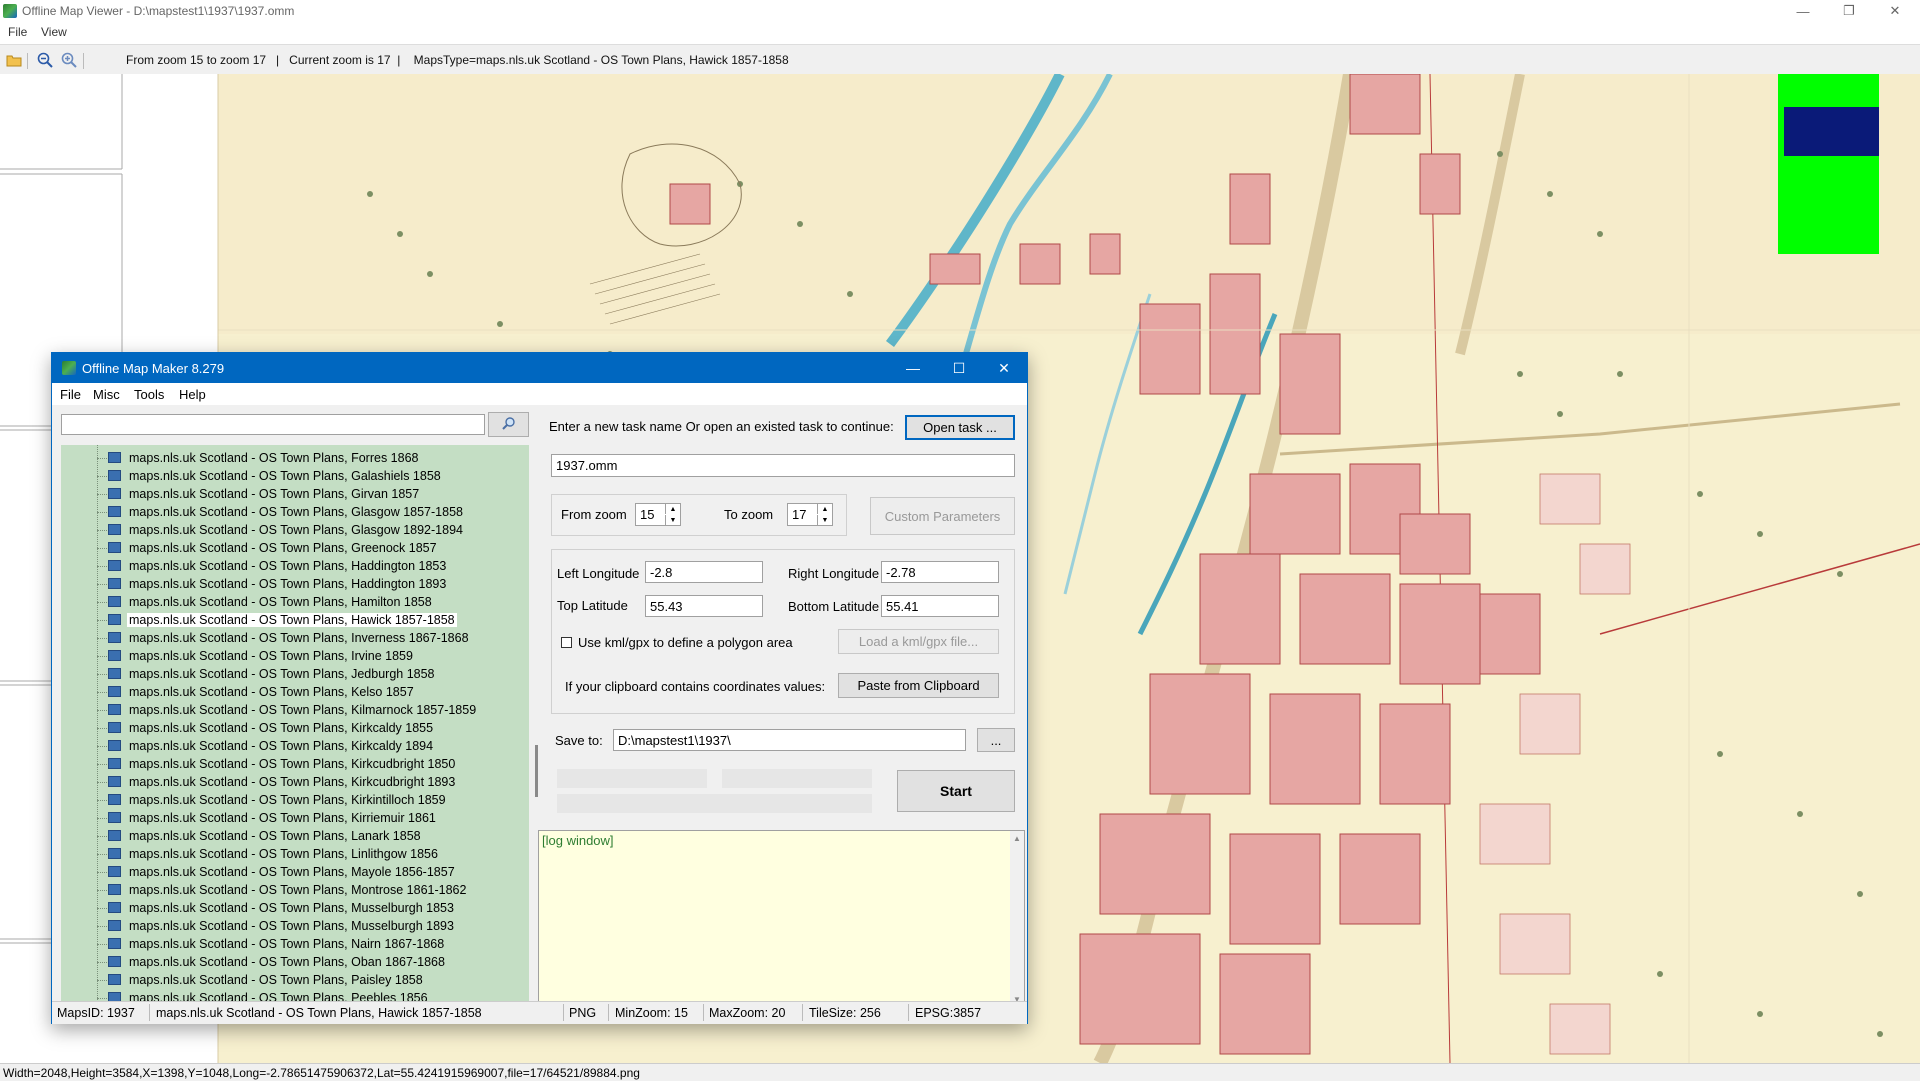  What do you see at coordinates (508, 424) in the screenshot?
I see `search-button` at bounding box center [508, 424].